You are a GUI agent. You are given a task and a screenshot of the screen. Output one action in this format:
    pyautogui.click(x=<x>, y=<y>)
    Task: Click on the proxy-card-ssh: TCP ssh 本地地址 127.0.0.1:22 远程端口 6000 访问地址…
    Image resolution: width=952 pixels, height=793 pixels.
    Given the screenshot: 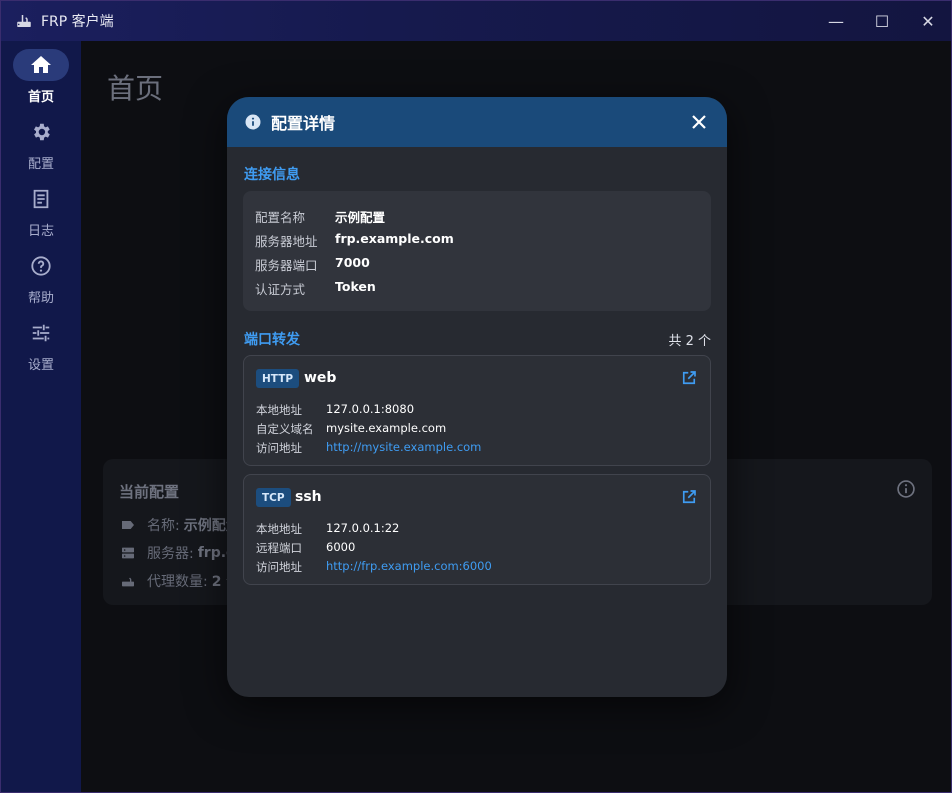 What is the action you would take?
    pyautogui.click(x=477, y=529)
    